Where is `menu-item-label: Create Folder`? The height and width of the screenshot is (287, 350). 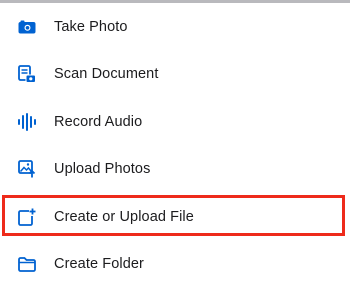 menu-item-label: Create Folder is located at coordinates (99, 264).